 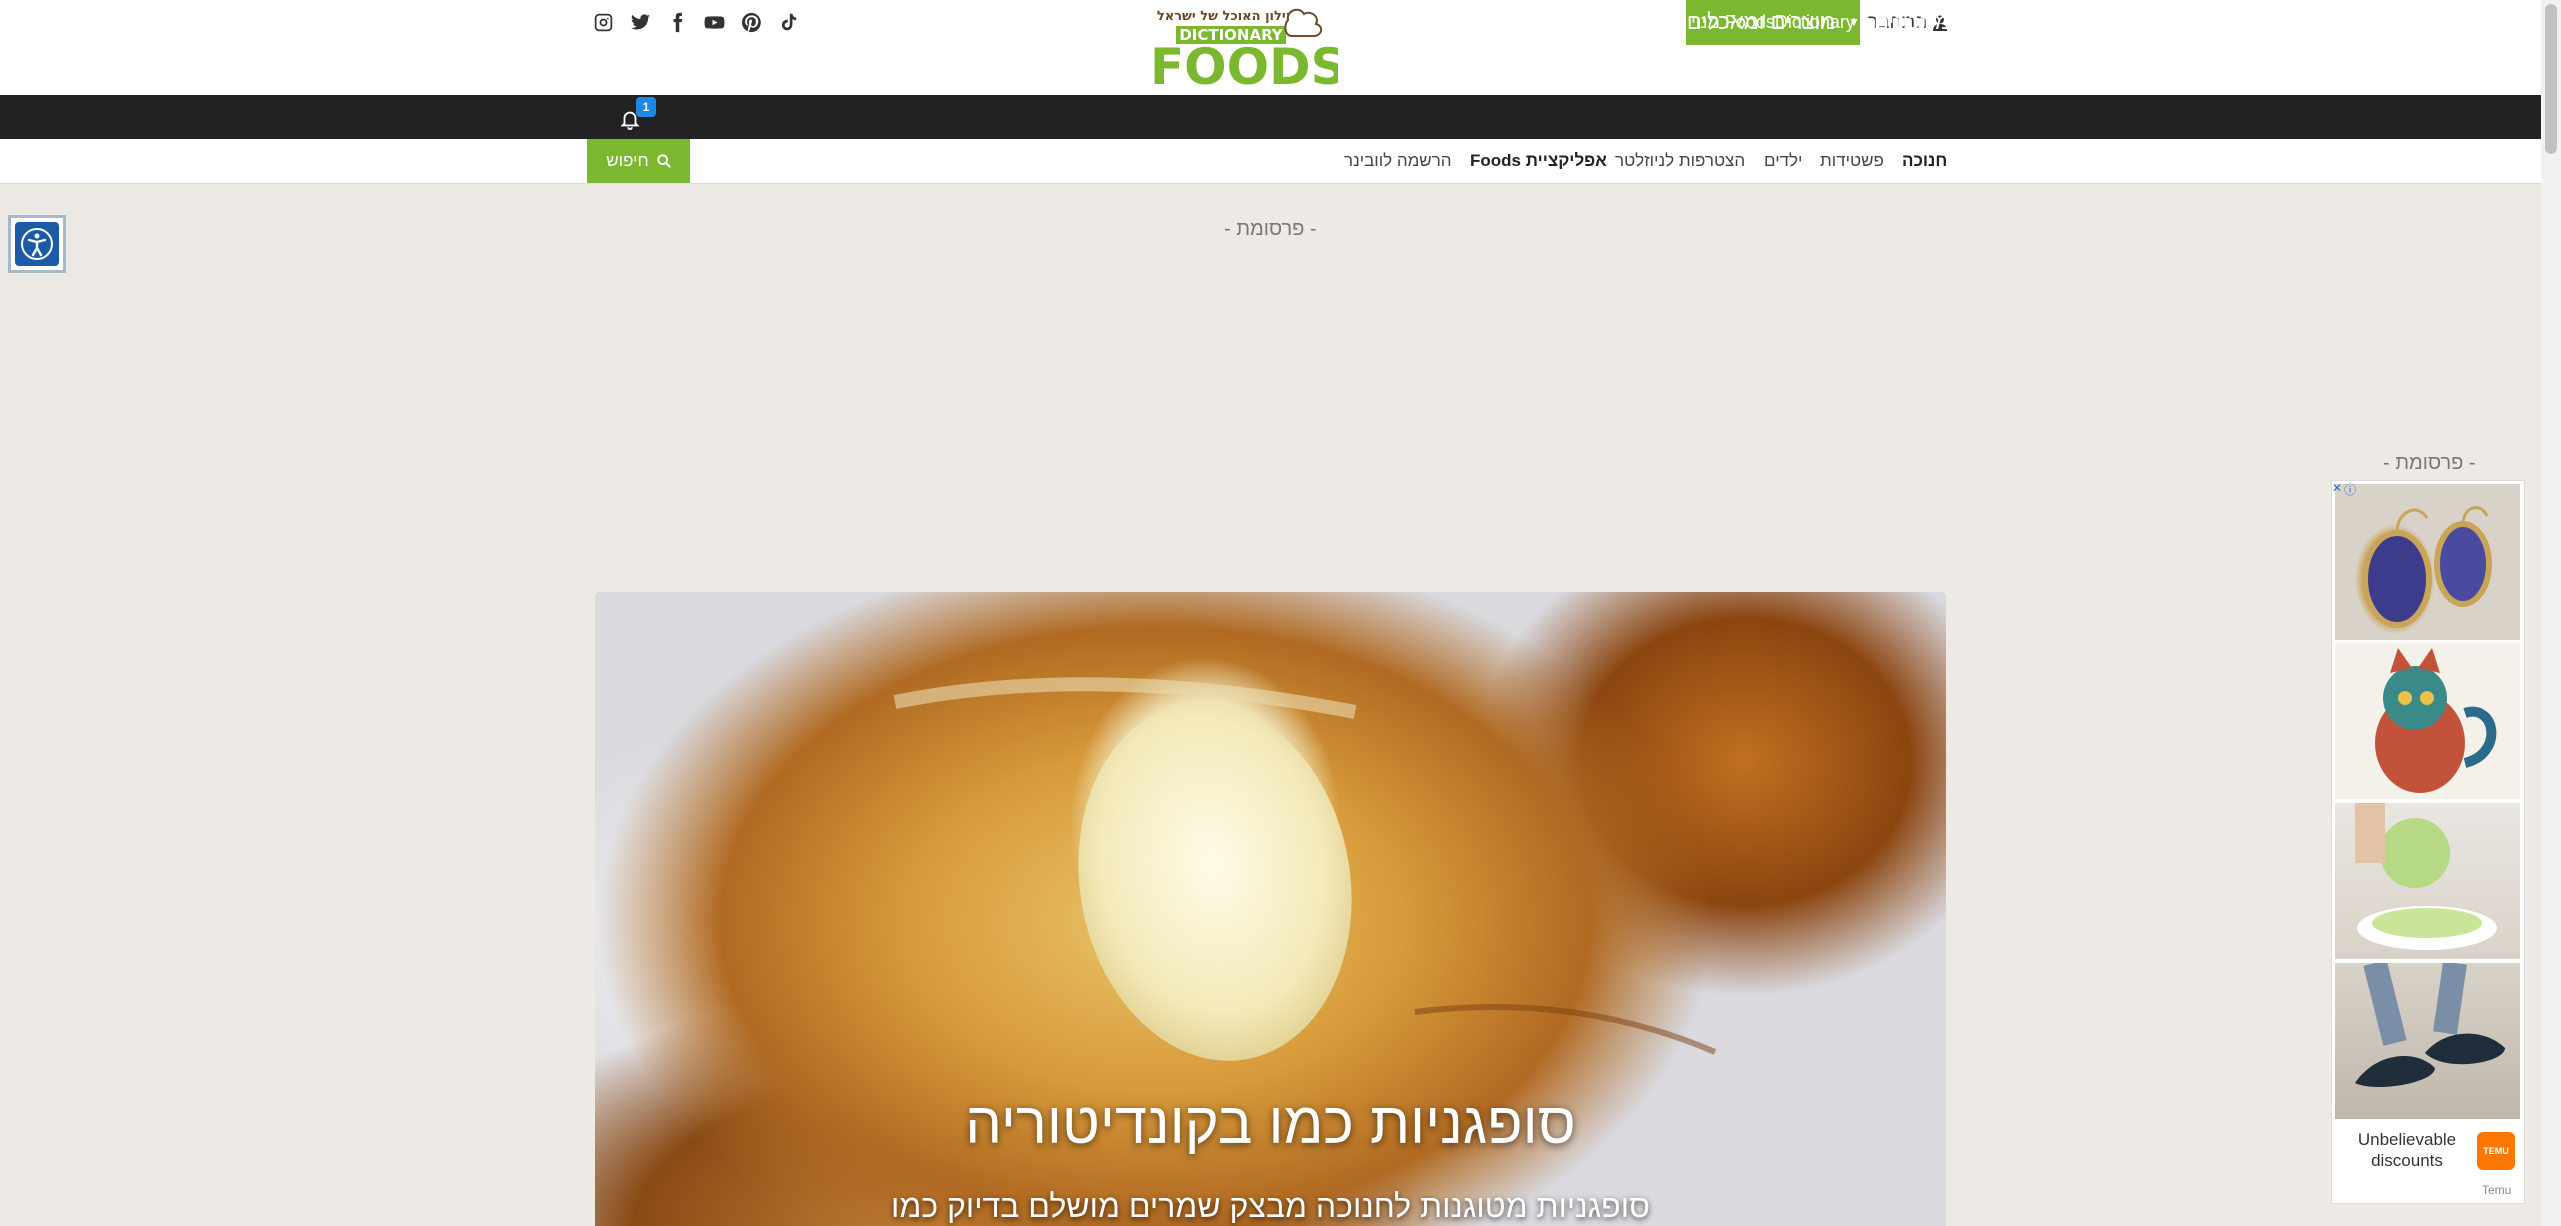 I want to click on facebook-icon, so click(x=677, y=22).